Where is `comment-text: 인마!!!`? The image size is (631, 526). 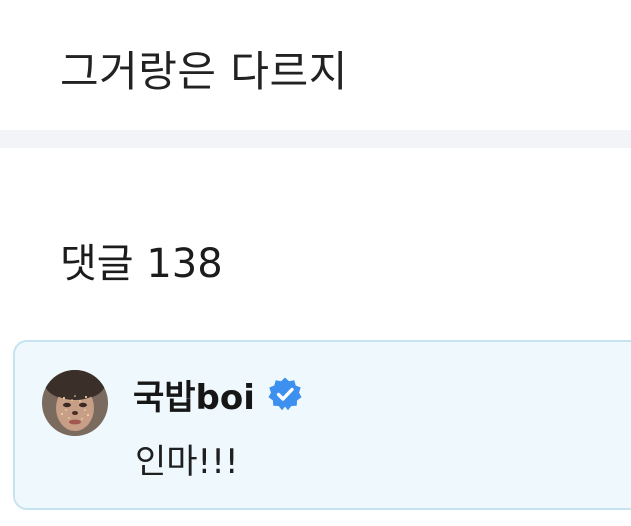
comment-text: 인마!!! is located at coordinates (187, 462).